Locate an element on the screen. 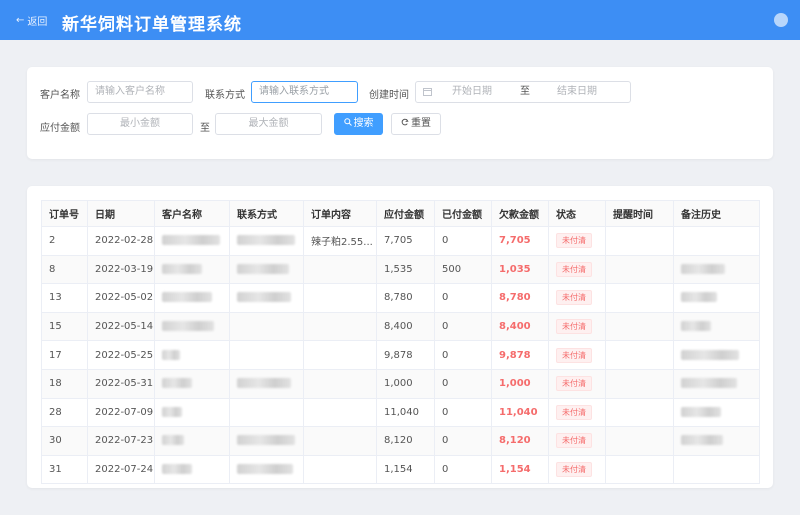 This screenshot has height=515, width=800. owed-cell: 11,040 is located at coordinates (520, 412).